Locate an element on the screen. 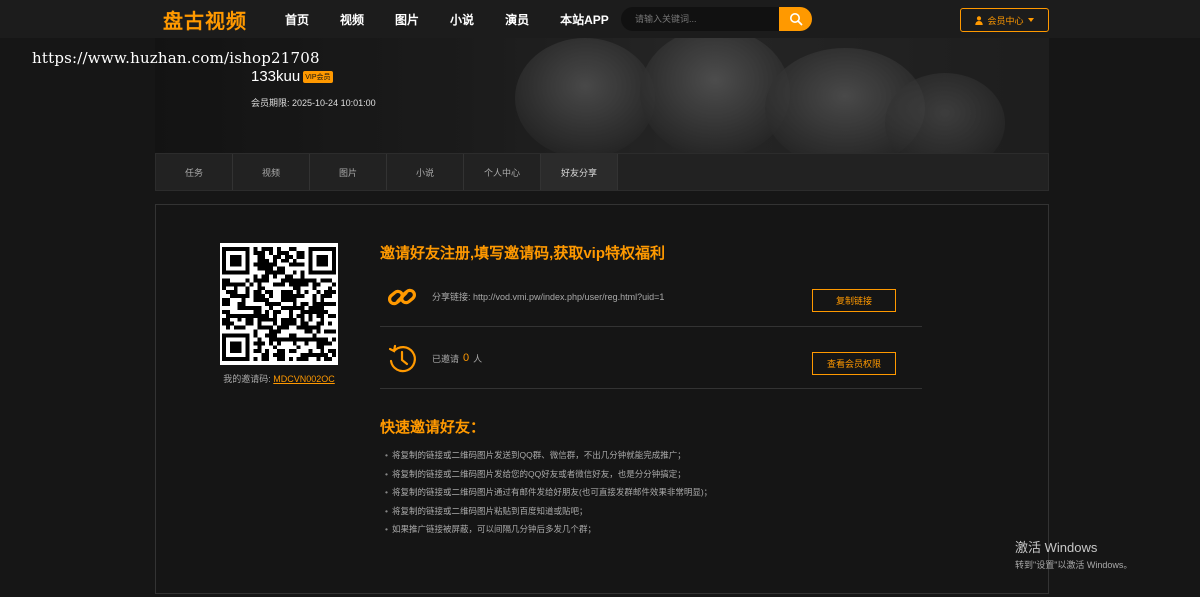 Image resolution: width=1200 pixels, height=597 pixels. profile-tabs: 任务 视频 图片 小说 个人中心 好友分享 is located at coordinates (602, 172).